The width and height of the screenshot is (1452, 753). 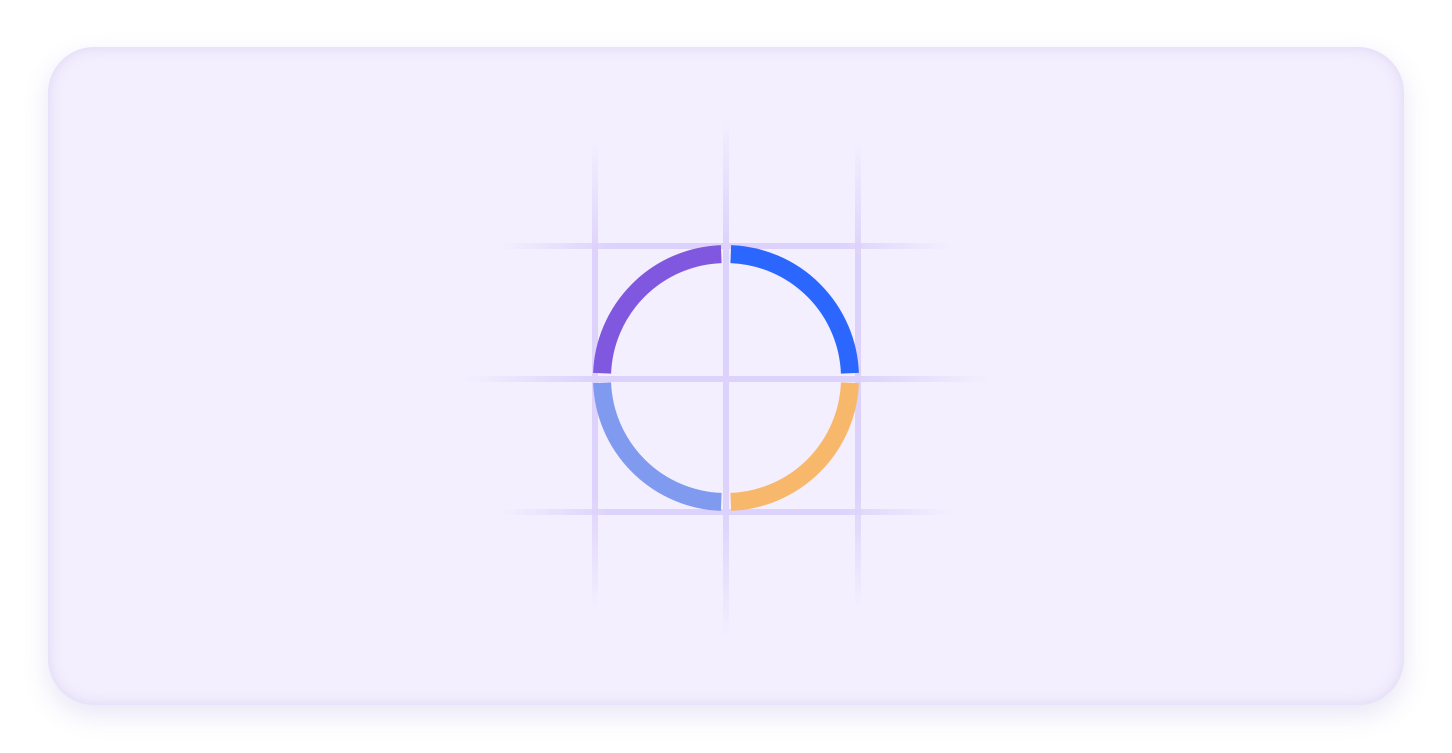 What do you see at coordinates (858, 375) in the screenshot?
I see `grid-line-v-right` at bounding box center [858, 375].